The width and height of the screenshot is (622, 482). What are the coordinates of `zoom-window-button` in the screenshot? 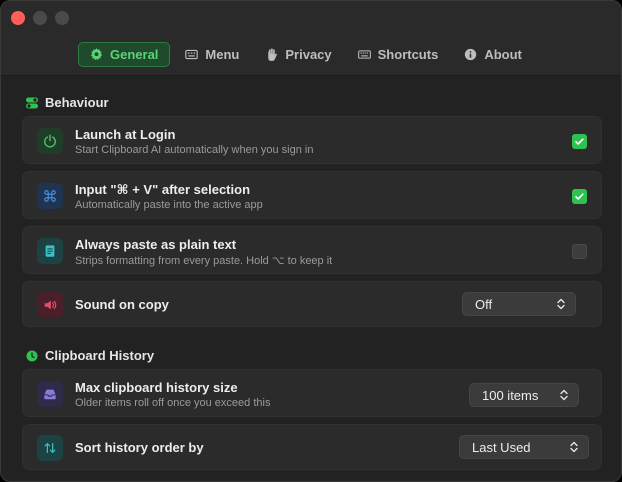 It's located at (62, 18).